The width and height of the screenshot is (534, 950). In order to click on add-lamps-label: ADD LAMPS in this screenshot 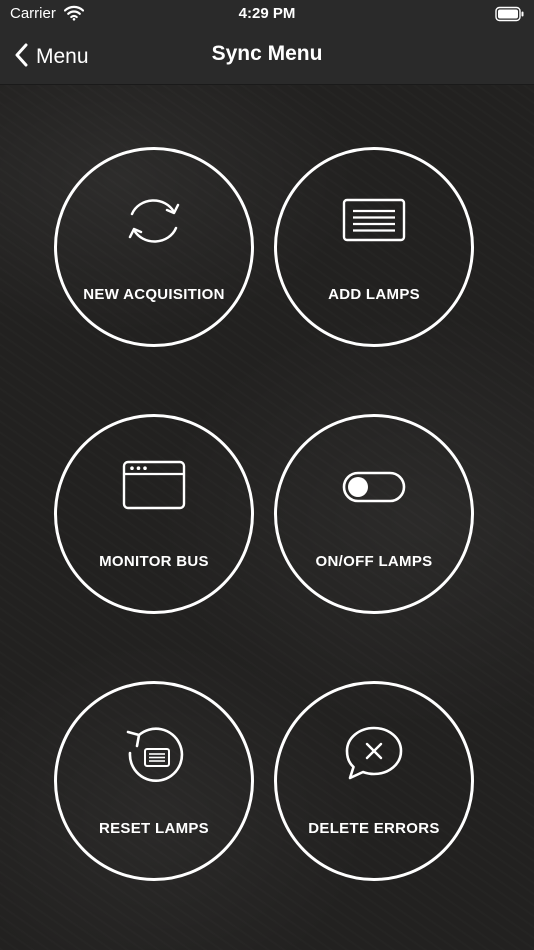, I will do `click(374, 294)`.